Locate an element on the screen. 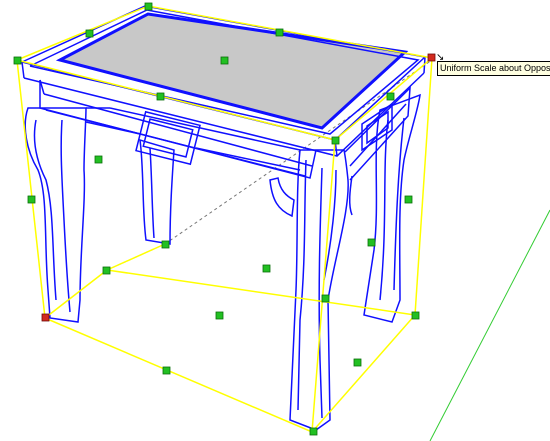 The image size is (550, 441). opposite-point-grip is located at coordinates (45, 317).